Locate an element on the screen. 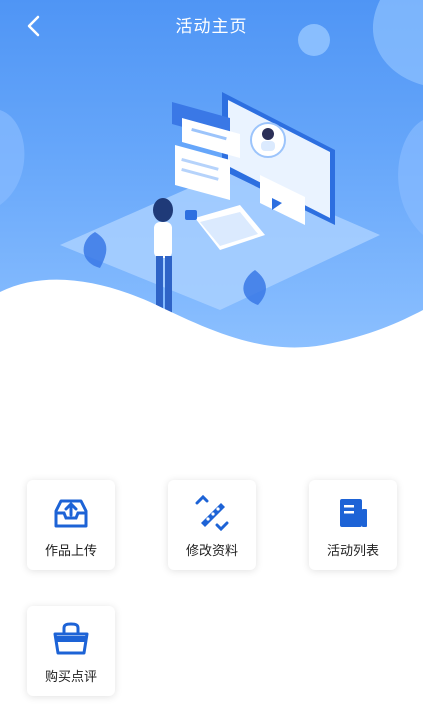 The height and width of the screenshot is (720, 423). top-bar: 活动主页 is located at coordinates (211, 24).